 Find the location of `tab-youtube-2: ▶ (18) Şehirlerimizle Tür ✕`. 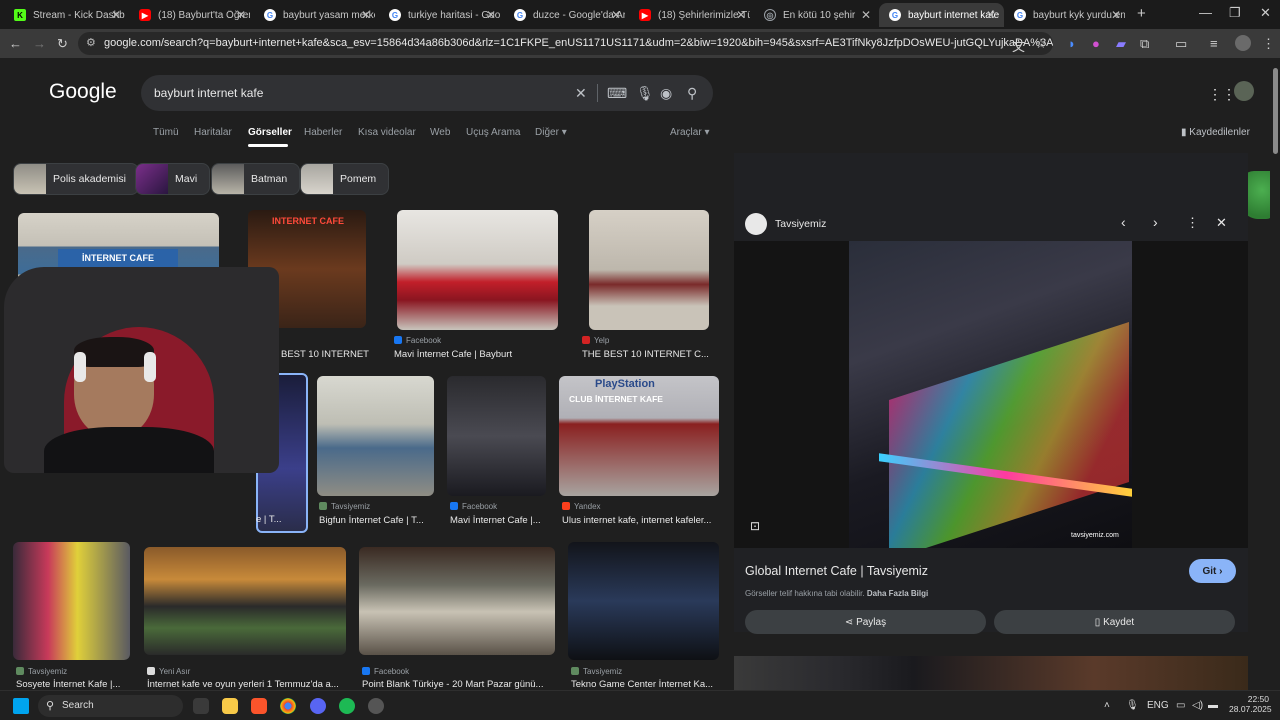

tab-youtube-2: ▶ (18) Şehirlerimizle Tür ✕ is located at coordinates (691, 15).